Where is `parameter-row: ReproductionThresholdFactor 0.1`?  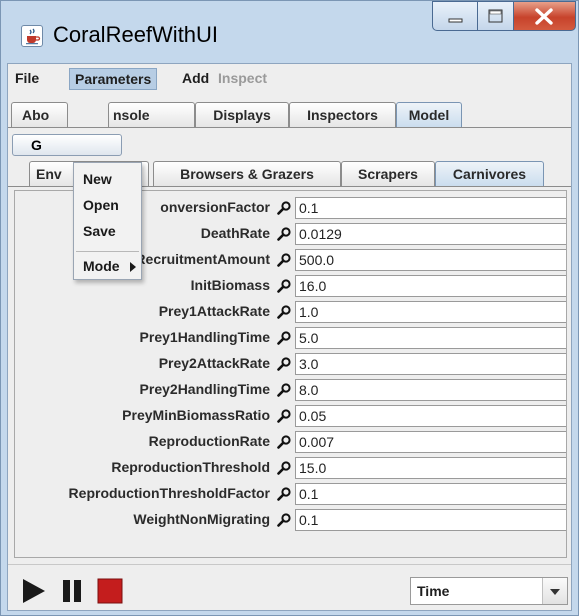 parameter-row: ReproductionThresholdFactor 0.1 is located at coordinates (290, 494).